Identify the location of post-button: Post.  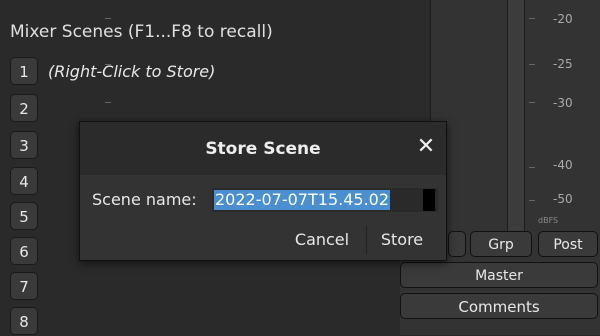
(568, 244).